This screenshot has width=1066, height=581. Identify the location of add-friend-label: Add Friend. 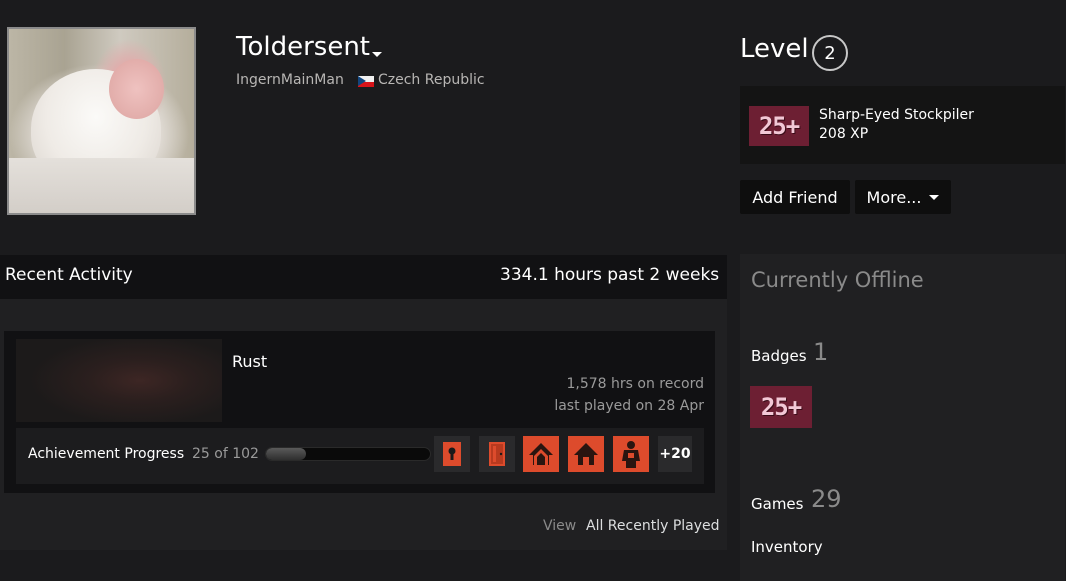
(795, 197).